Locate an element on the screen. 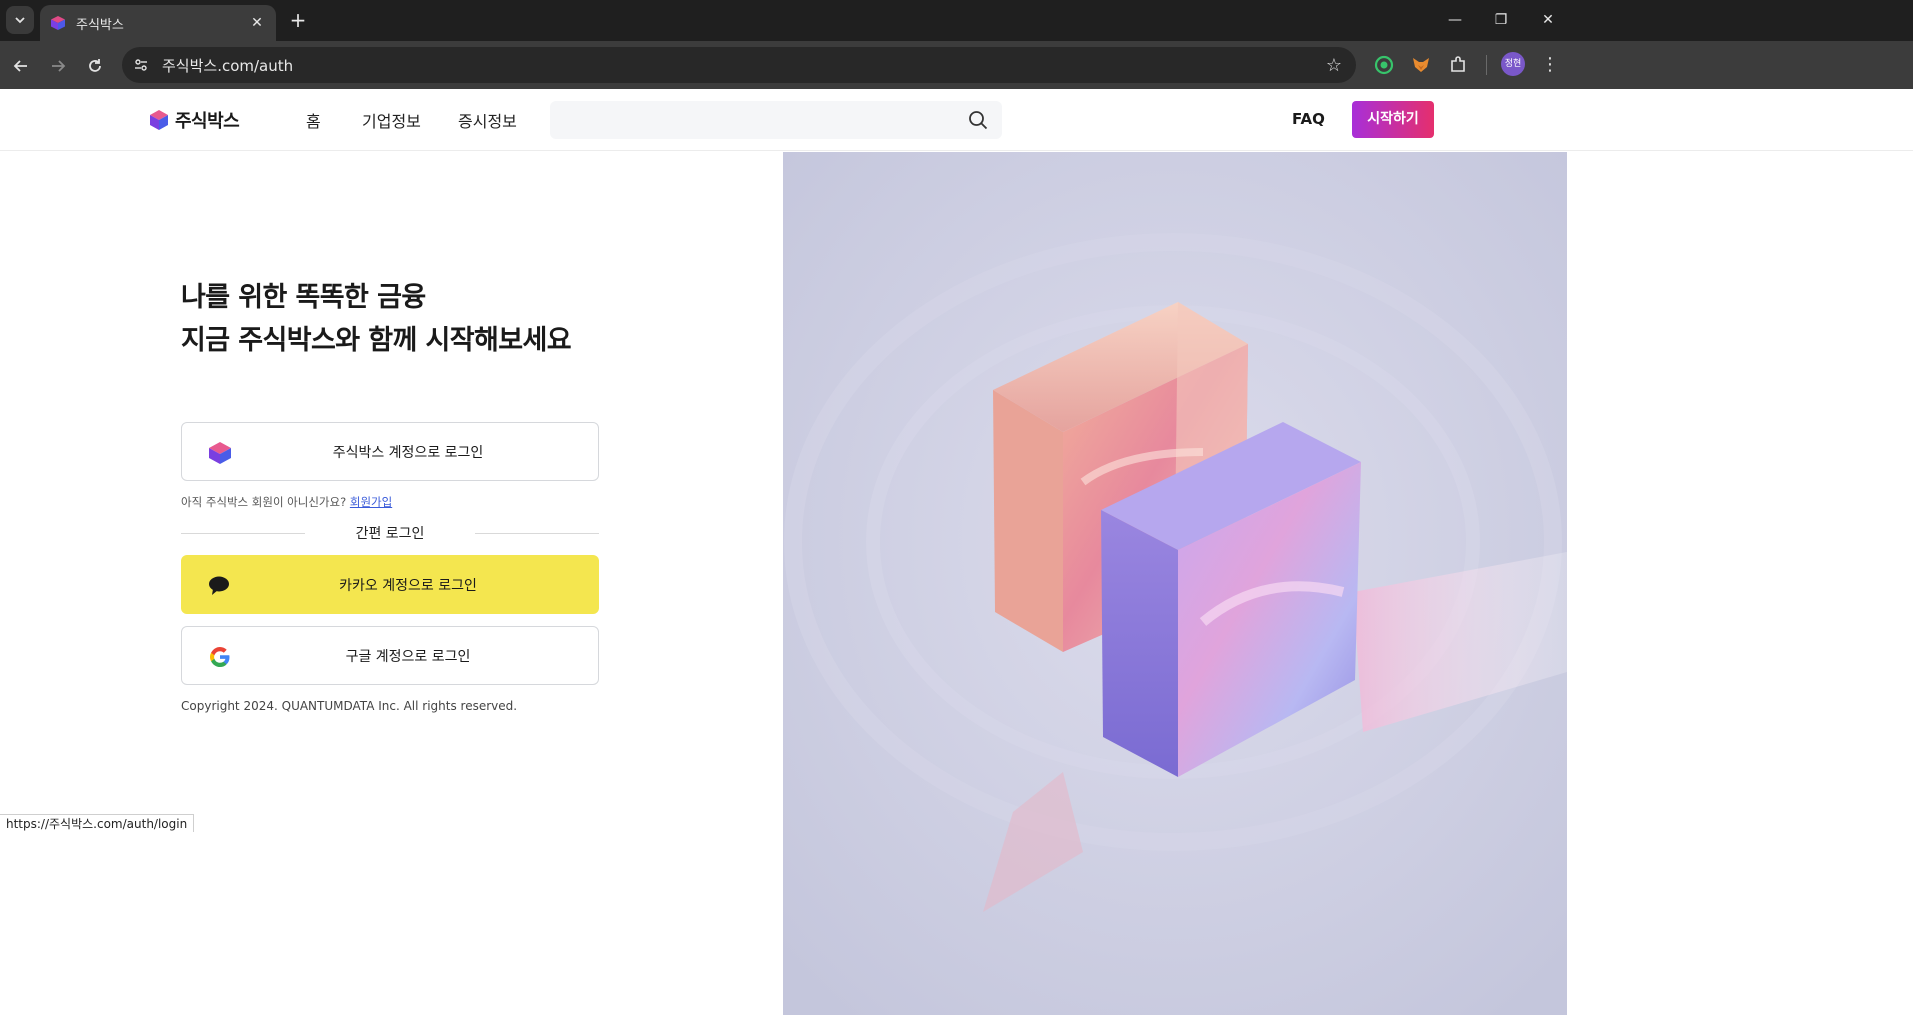 The height and width of the screenshot is (1015, 1913). site-logo: 주식박스 is located at coordinates (194, 120).